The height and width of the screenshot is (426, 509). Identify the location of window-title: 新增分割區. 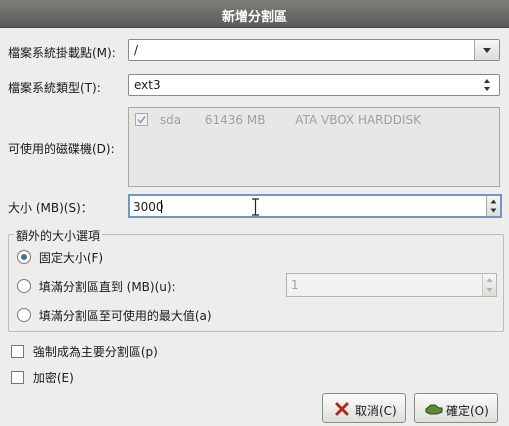
(254, 17).